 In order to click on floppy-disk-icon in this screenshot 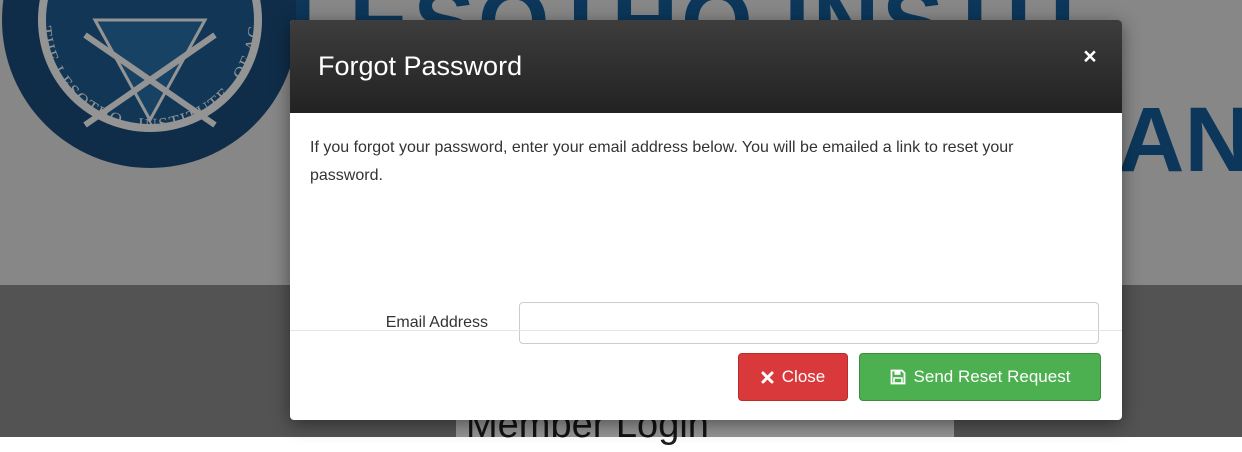, I will do `click(898, 377)`.